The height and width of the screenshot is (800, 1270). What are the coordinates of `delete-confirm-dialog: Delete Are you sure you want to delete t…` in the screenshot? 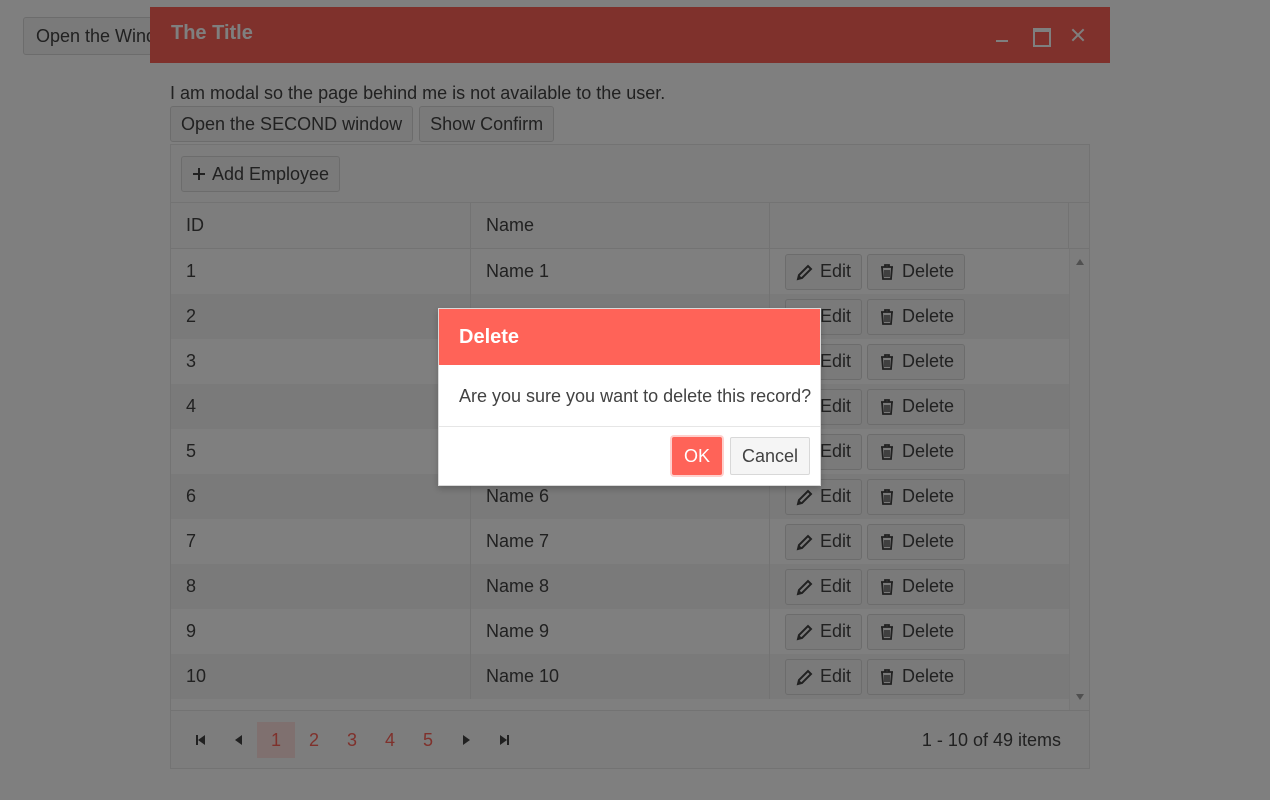 It's located at (629, 397).